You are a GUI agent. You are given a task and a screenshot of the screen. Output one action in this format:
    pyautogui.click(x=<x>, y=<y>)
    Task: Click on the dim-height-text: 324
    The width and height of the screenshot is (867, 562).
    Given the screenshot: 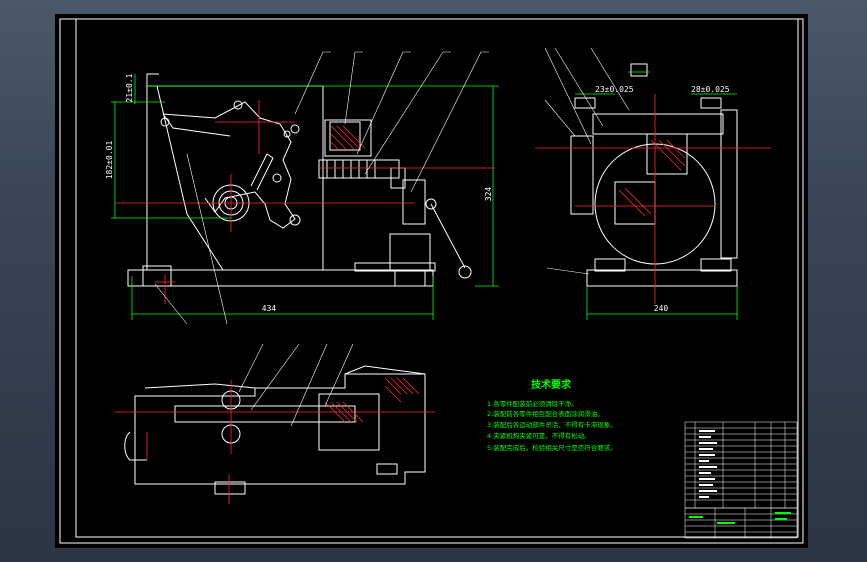 What is the action you would take?
    pyautogui.click(x=488, y=194)
    